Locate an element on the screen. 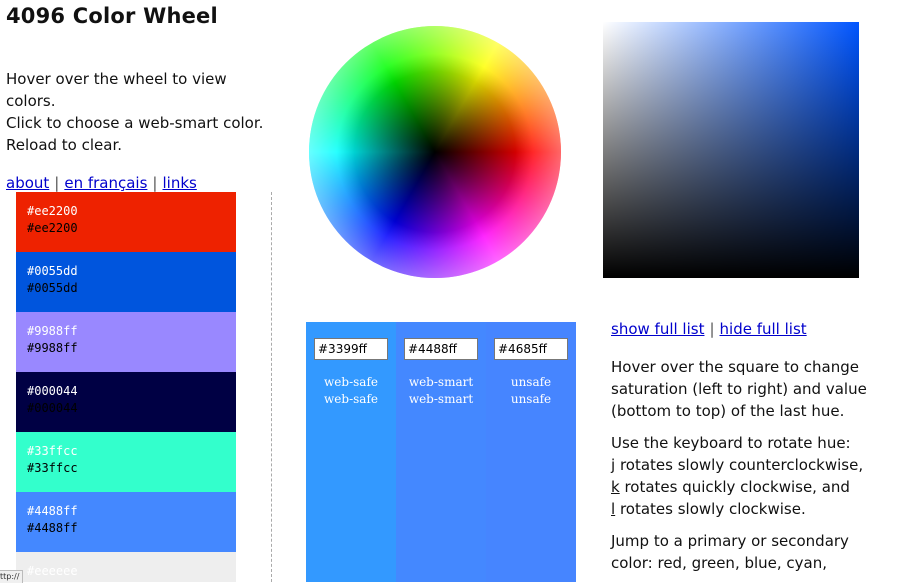 This screenshot has height=584, width=910. intro-line: Hover over the wheel to view is located at coordinates (116, 79).